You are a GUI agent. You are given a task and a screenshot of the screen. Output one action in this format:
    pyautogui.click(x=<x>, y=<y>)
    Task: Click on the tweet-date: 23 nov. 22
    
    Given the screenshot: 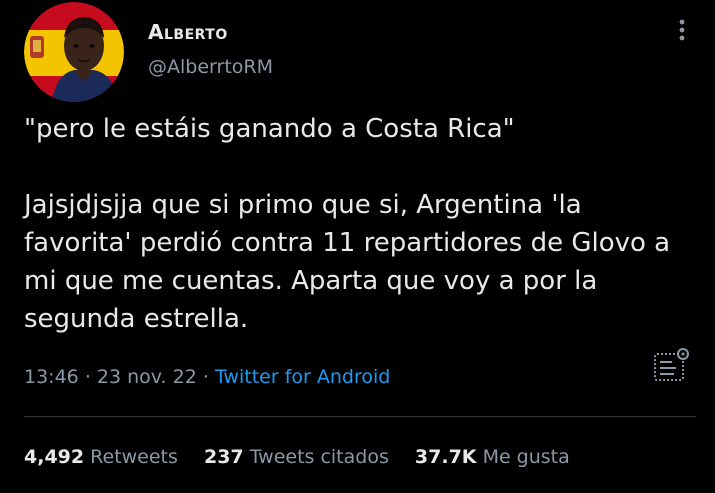 What is the action you would take?
    pyautogui.click(x=147, y=377)
    